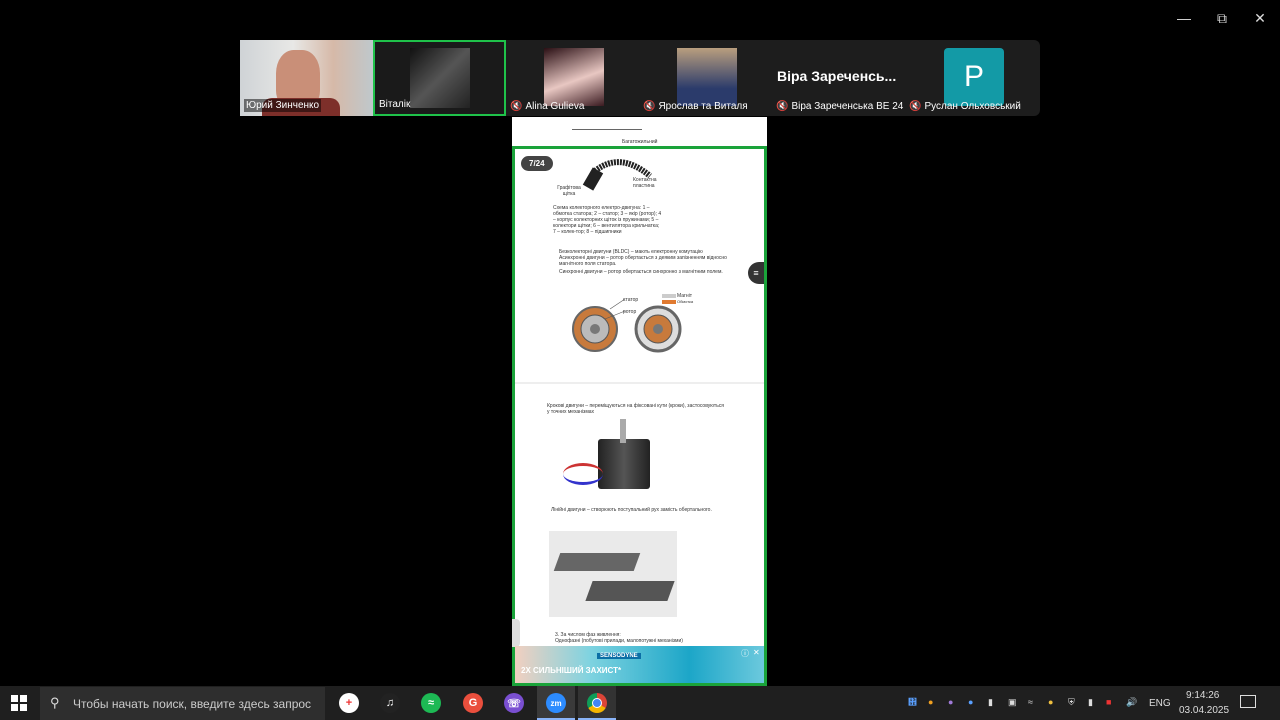  I want to click on viber-tray-icon: ●, so click(950, 702).